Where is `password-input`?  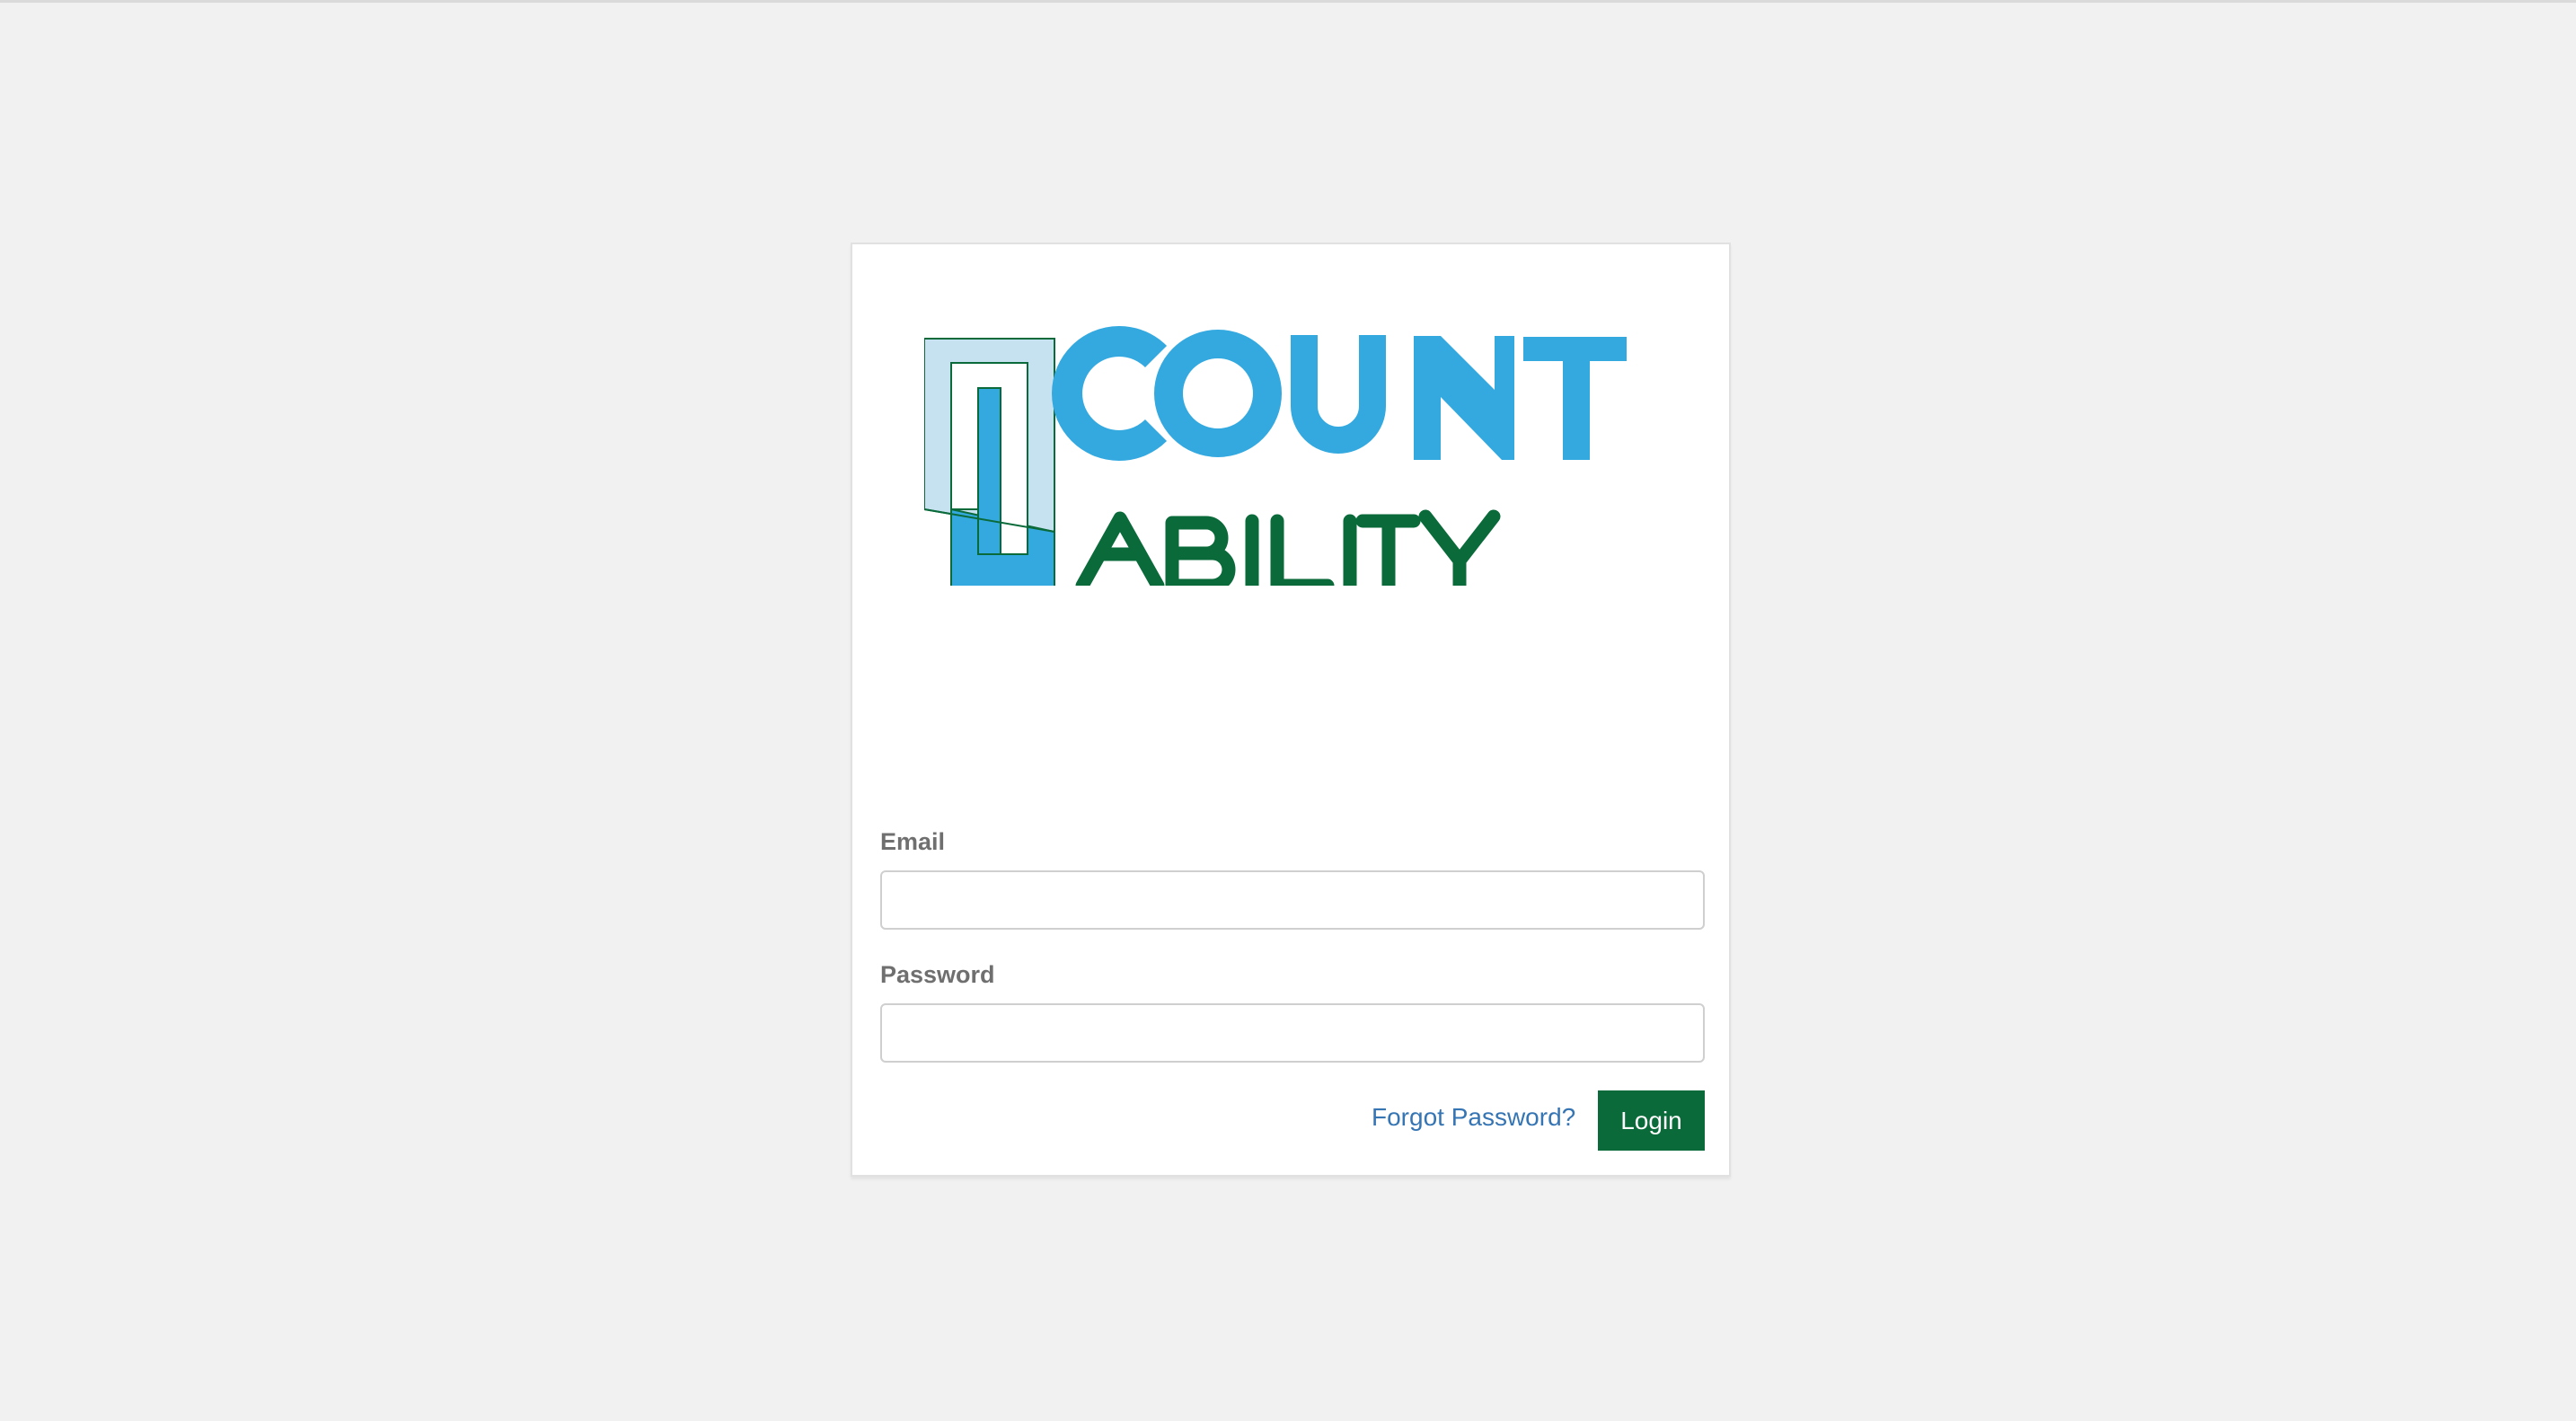 password-input is located at coordinates (1292, 1033).